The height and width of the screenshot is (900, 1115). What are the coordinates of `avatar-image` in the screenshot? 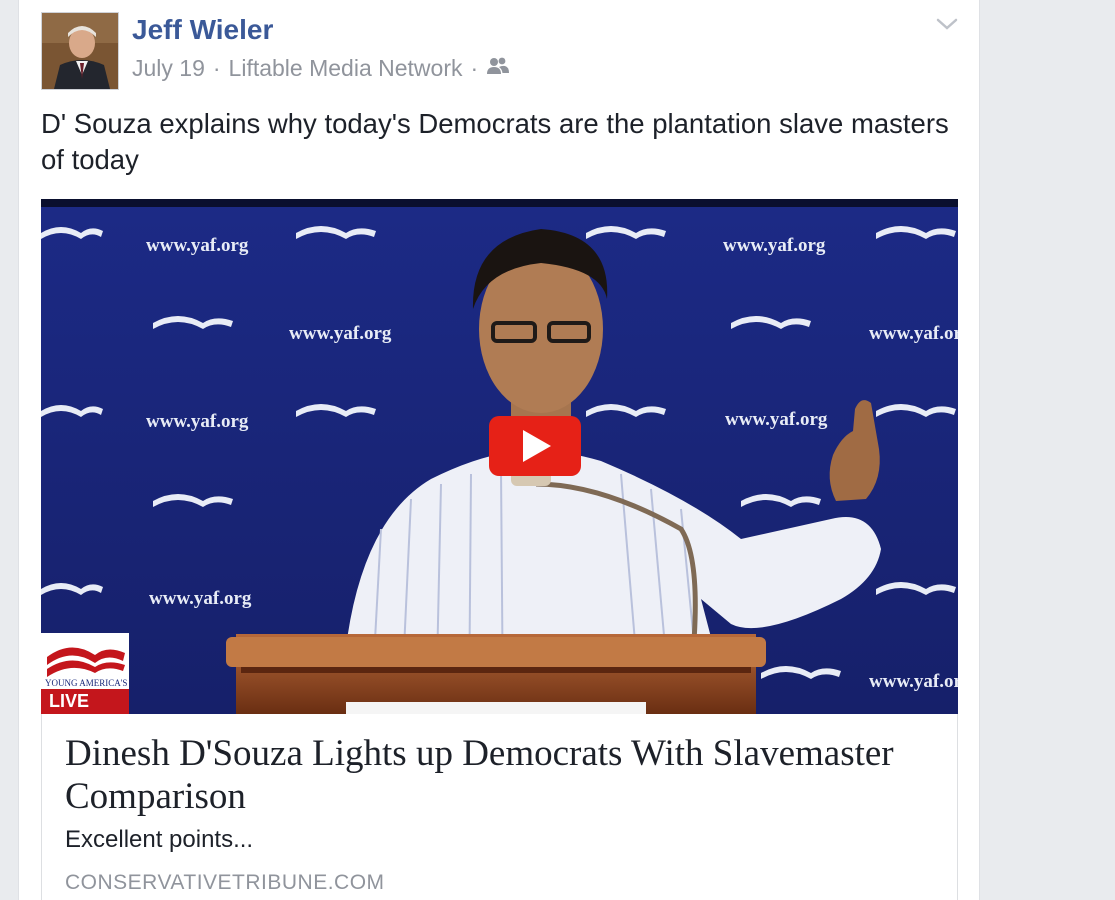 It's located at (80, 51).